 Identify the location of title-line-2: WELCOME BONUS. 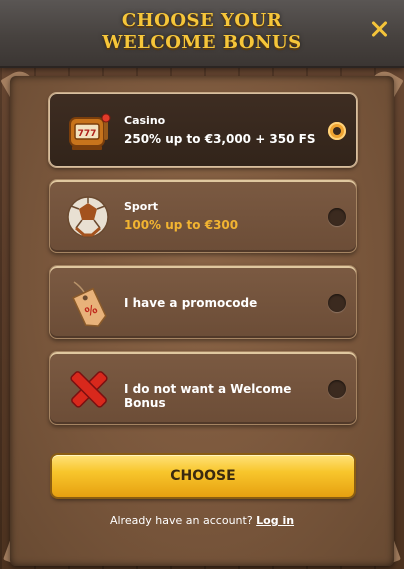
(202, 42).